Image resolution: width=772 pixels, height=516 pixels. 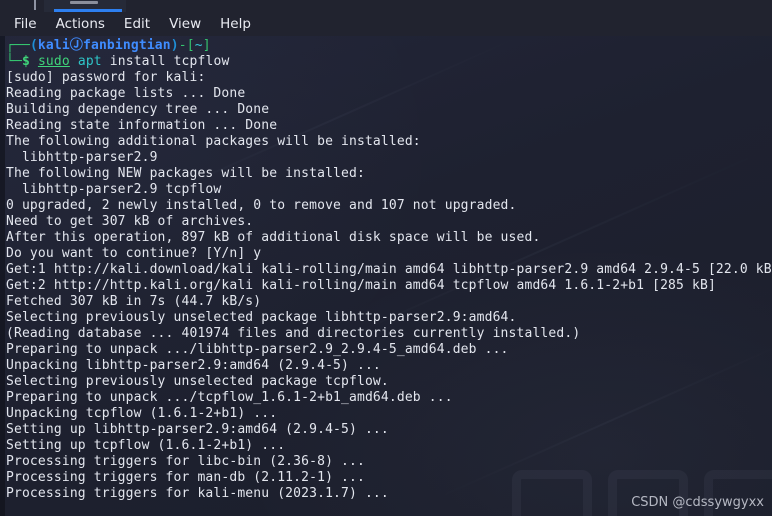 I want to click on prompt-dash-bracket: -[, so click(x=186, y=45).